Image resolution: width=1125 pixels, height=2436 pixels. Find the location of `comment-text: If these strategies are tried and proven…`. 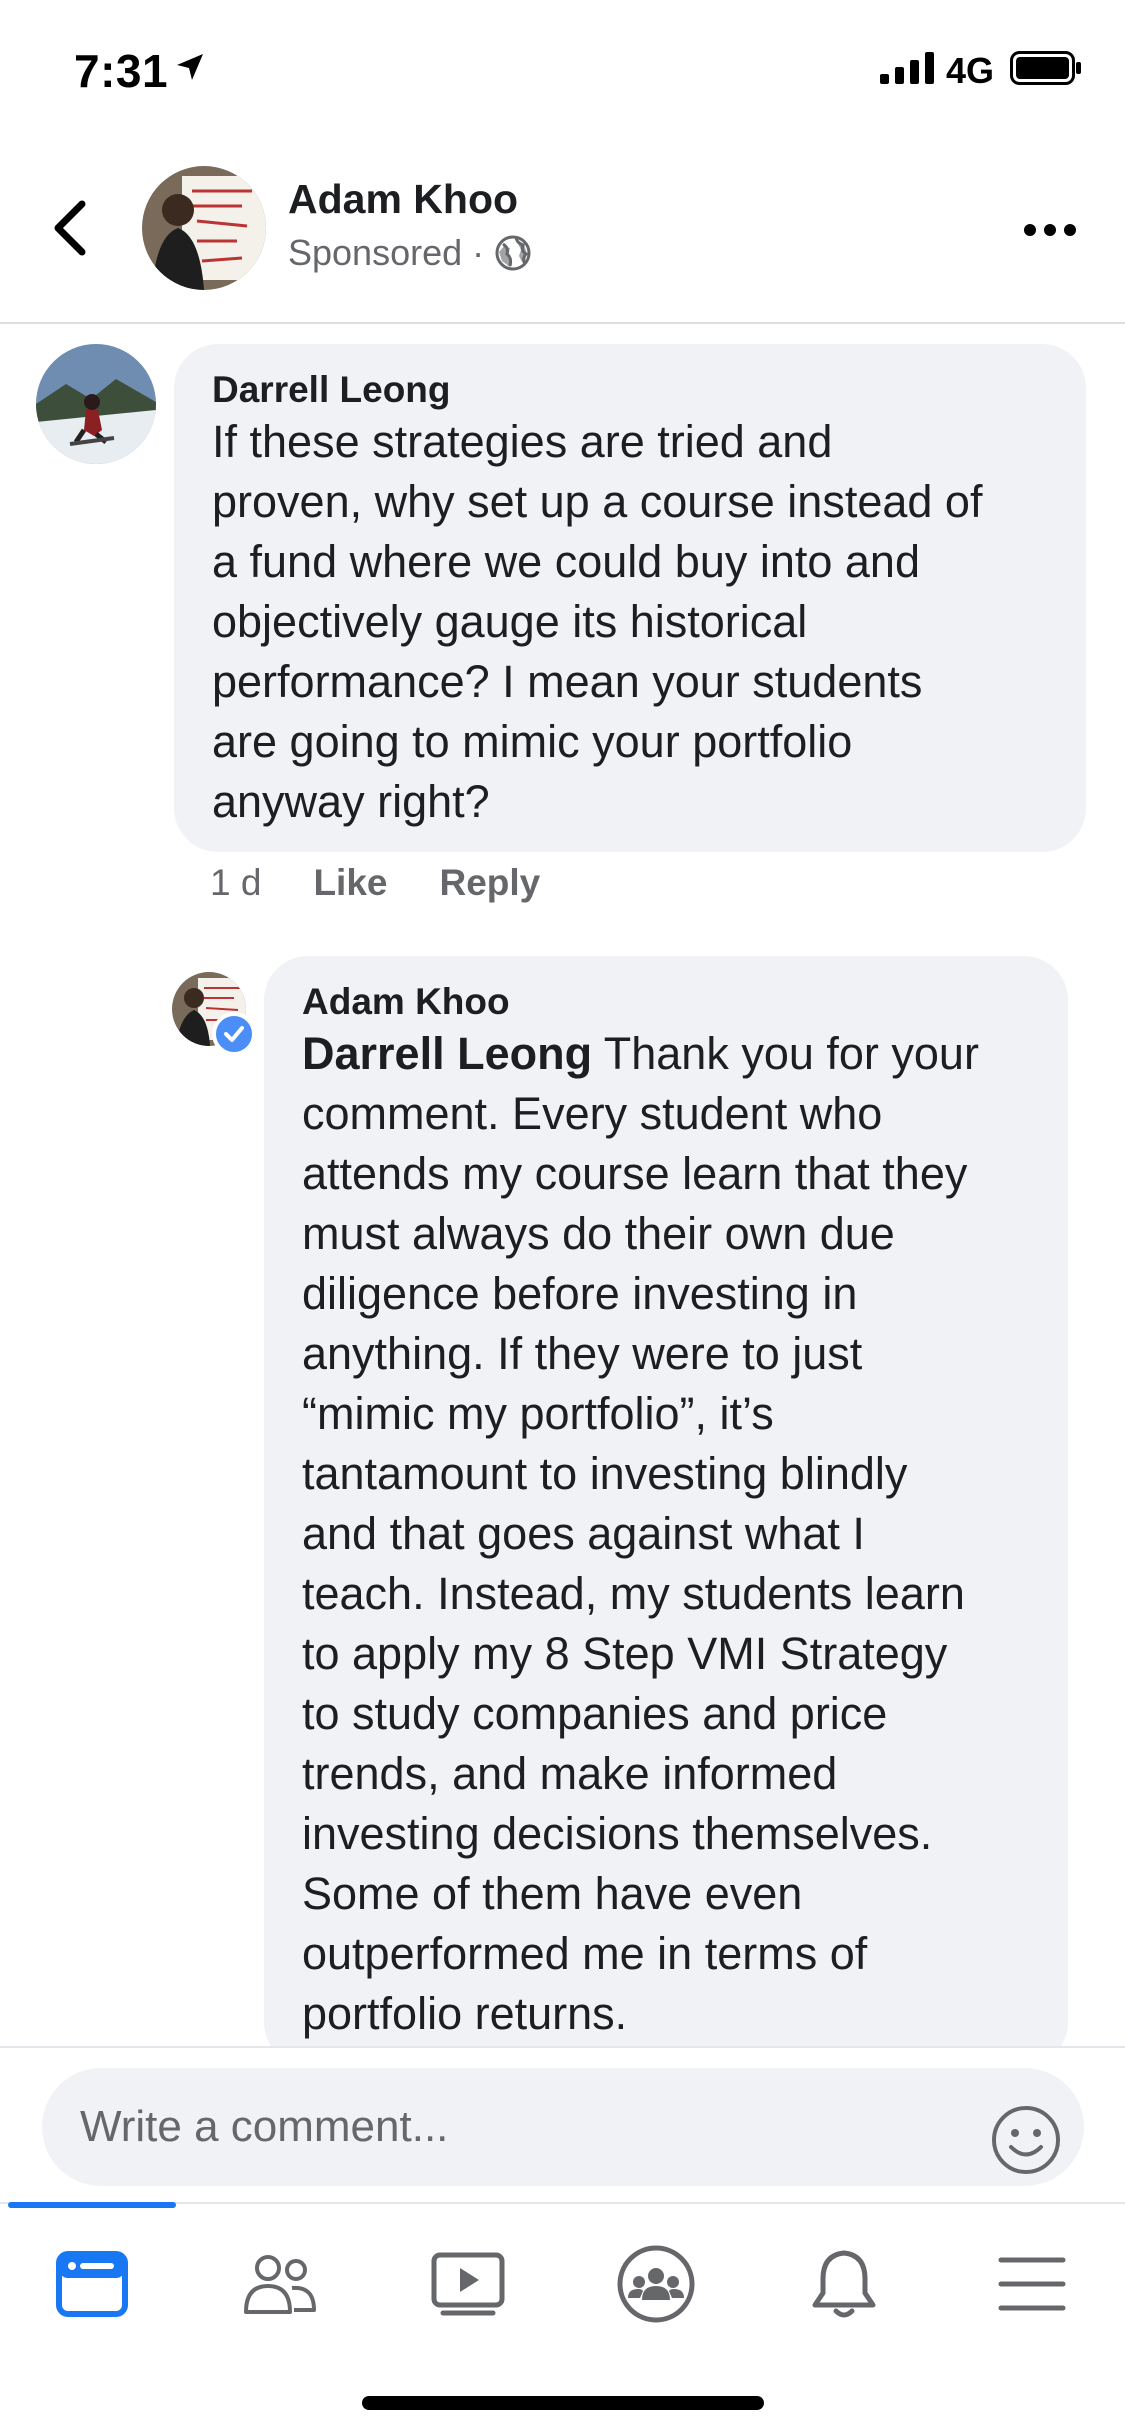

comment-text: If these strategies are tried and proven… is located at coordinates (597, 621).